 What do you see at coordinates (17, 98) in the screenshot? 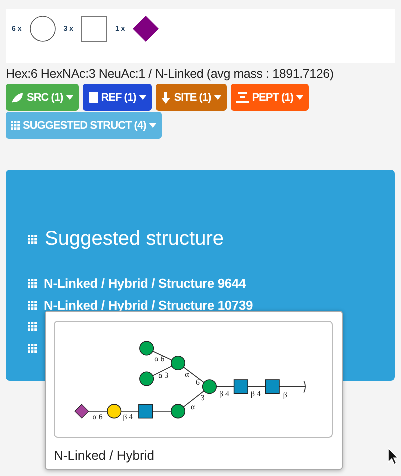
I see `leaf-icon` at bounding box center [17, 98].